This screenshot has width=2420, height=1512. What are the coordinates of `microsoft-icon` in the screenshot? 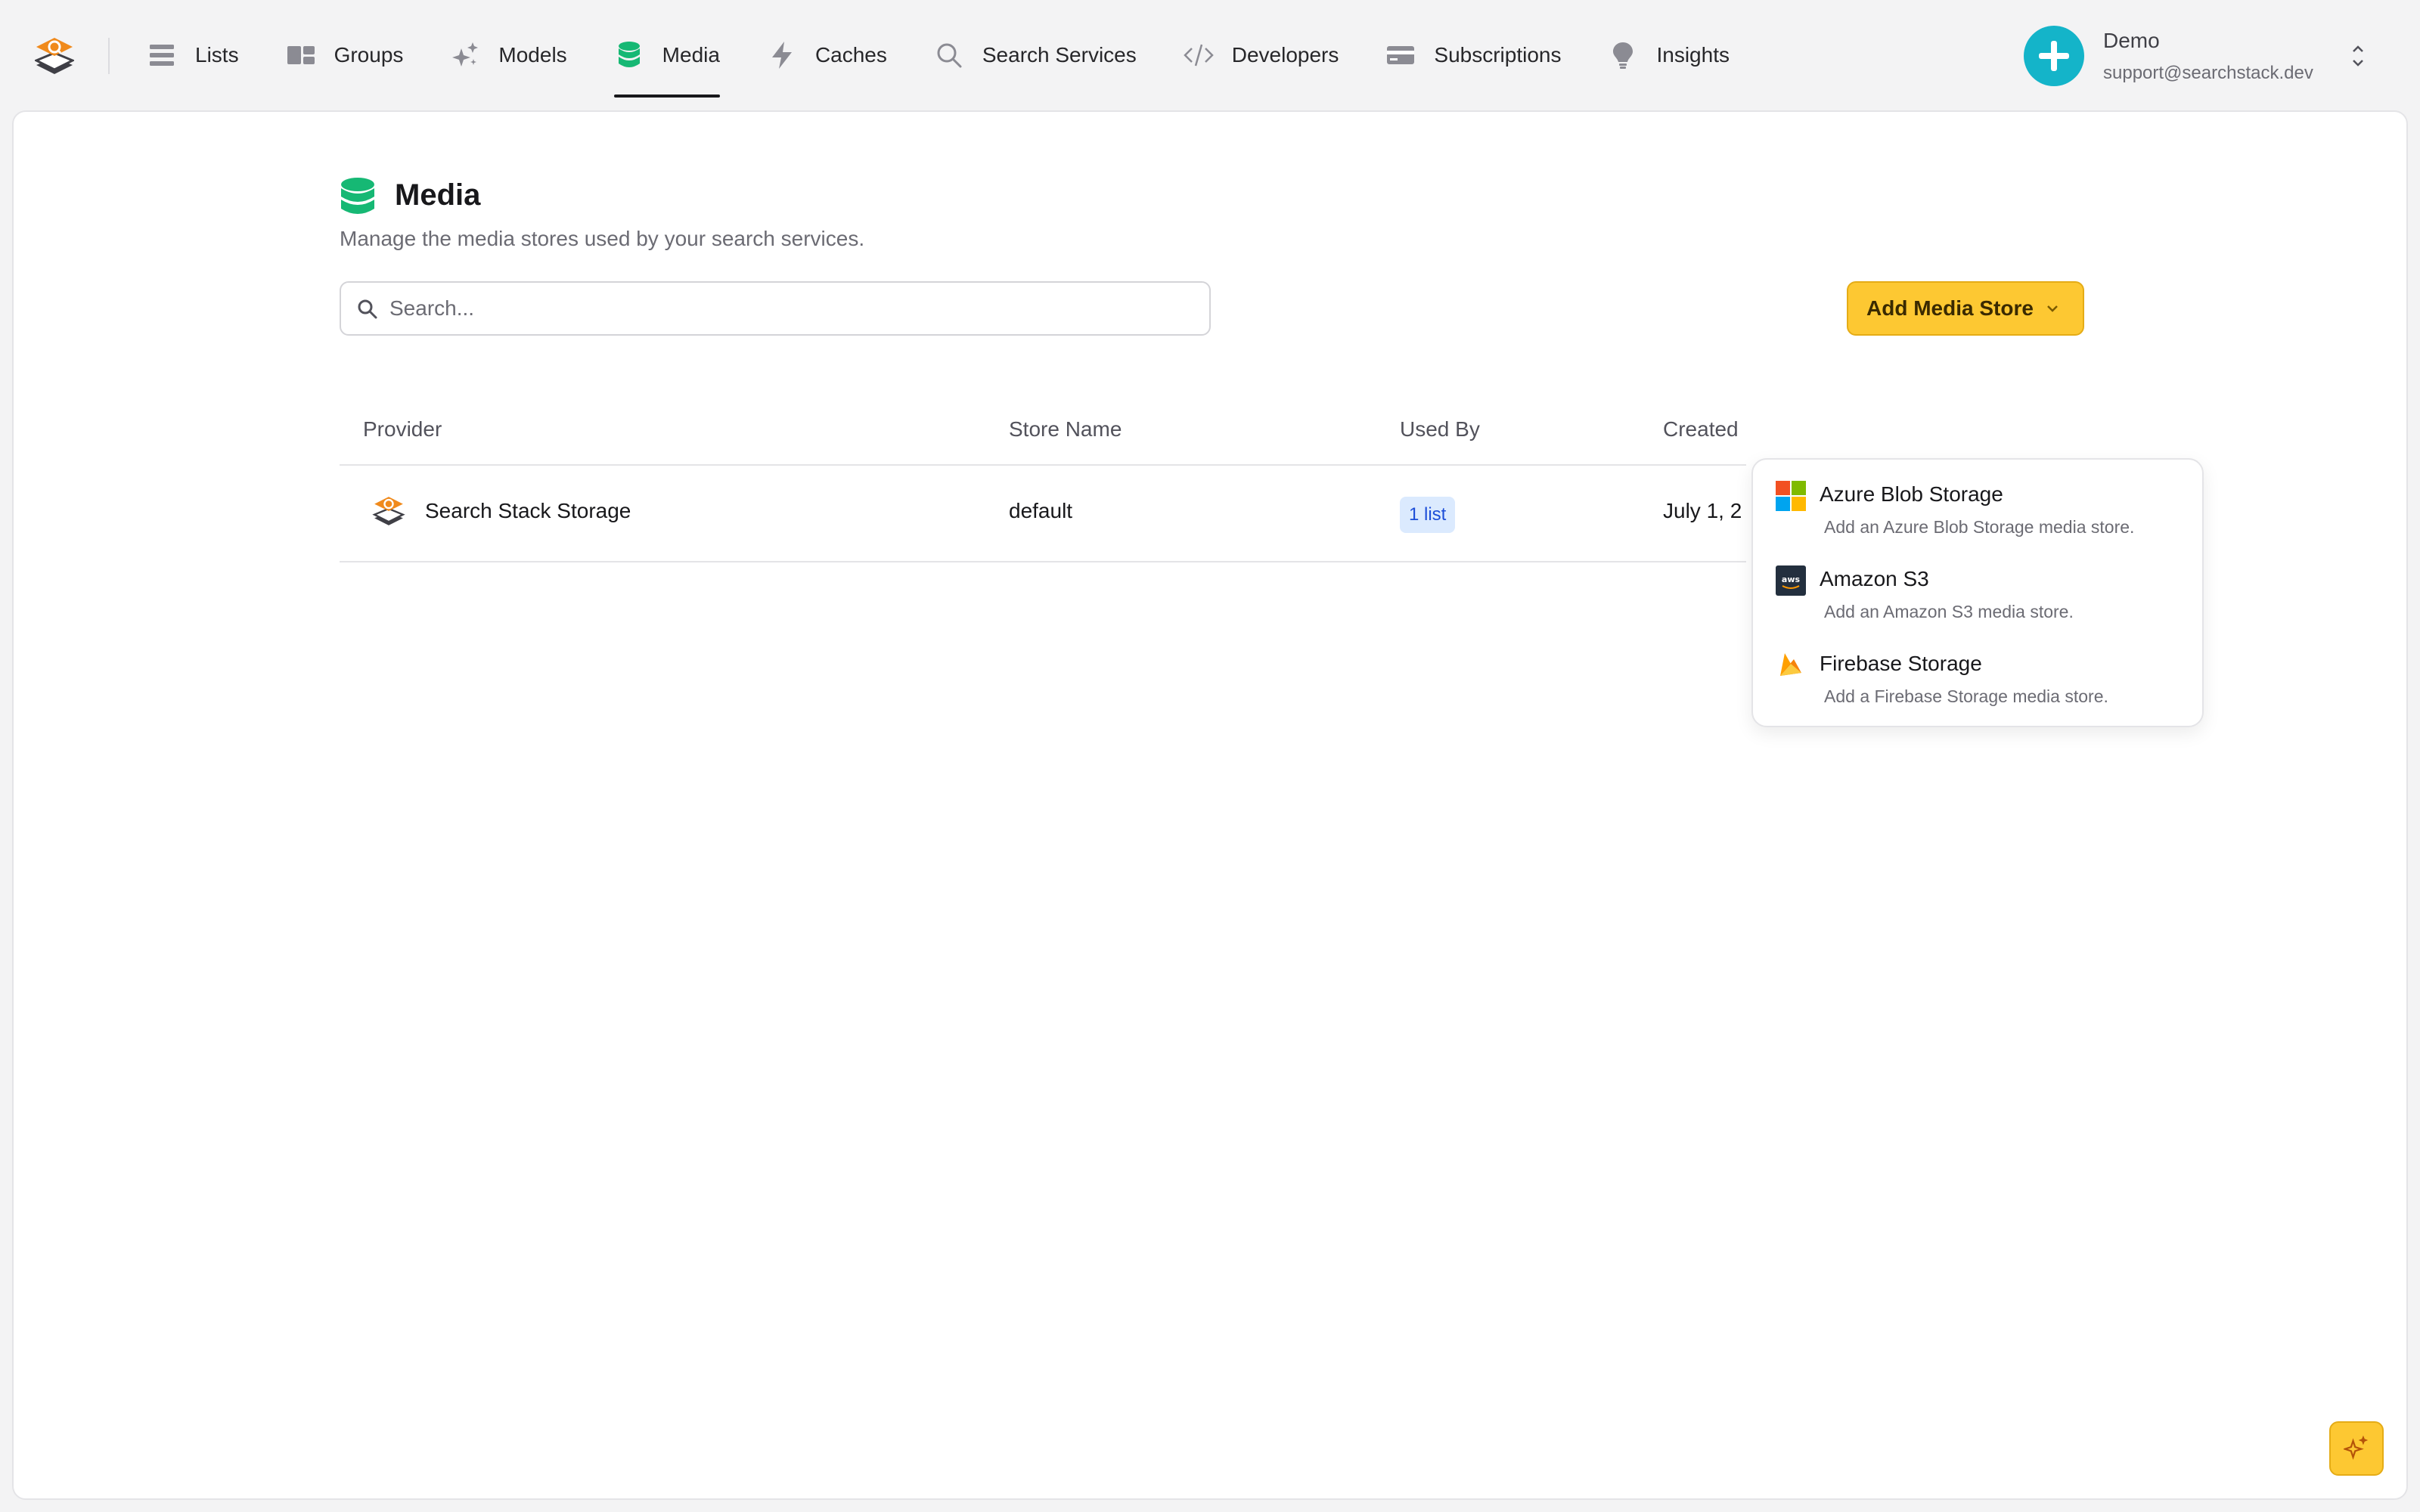 It's located at (1791, 496).